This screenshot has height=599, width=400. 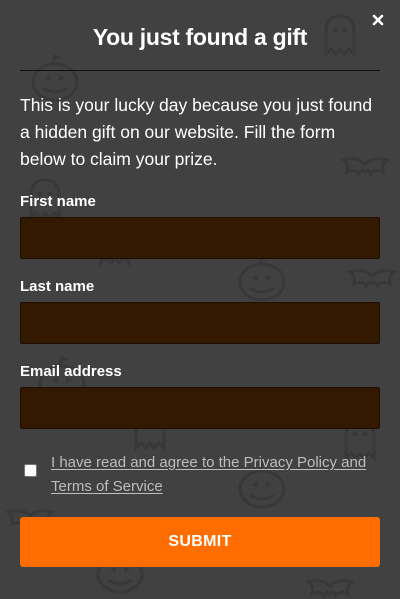 What do you see at coordinates (378, 20) in the screenshot?
I see `close-icon` at bounding box center [378, 20].